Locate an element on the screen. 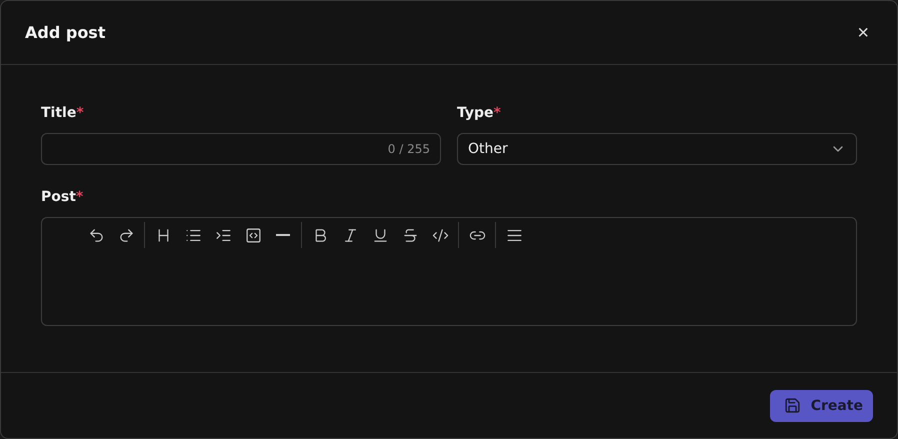 The image size is (898, 439). field-label: Post* is located at coordinates (62, 197).